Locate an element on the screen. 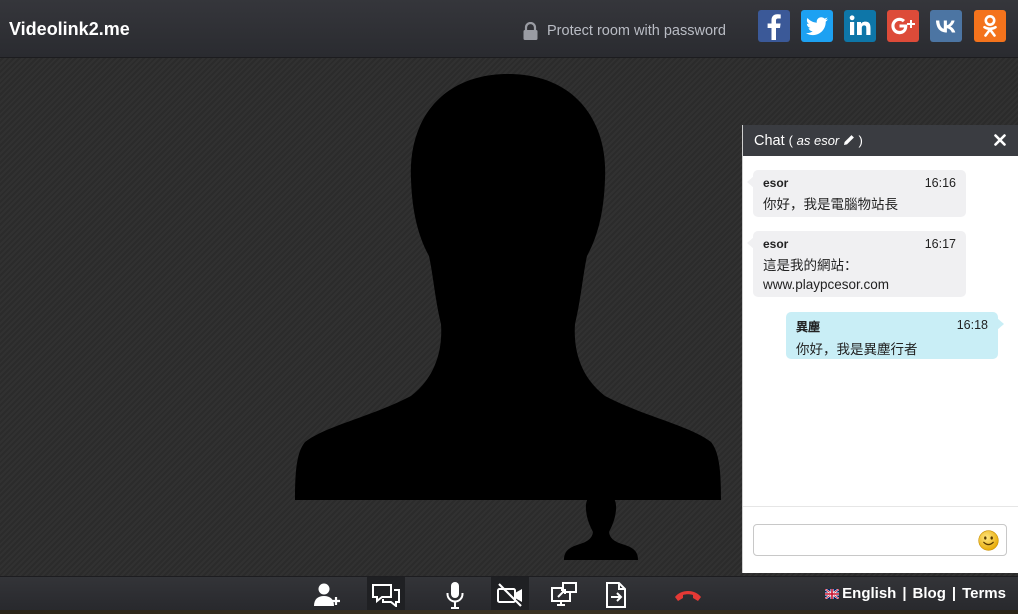  twitter-icon is located at coordinates (817, 26).